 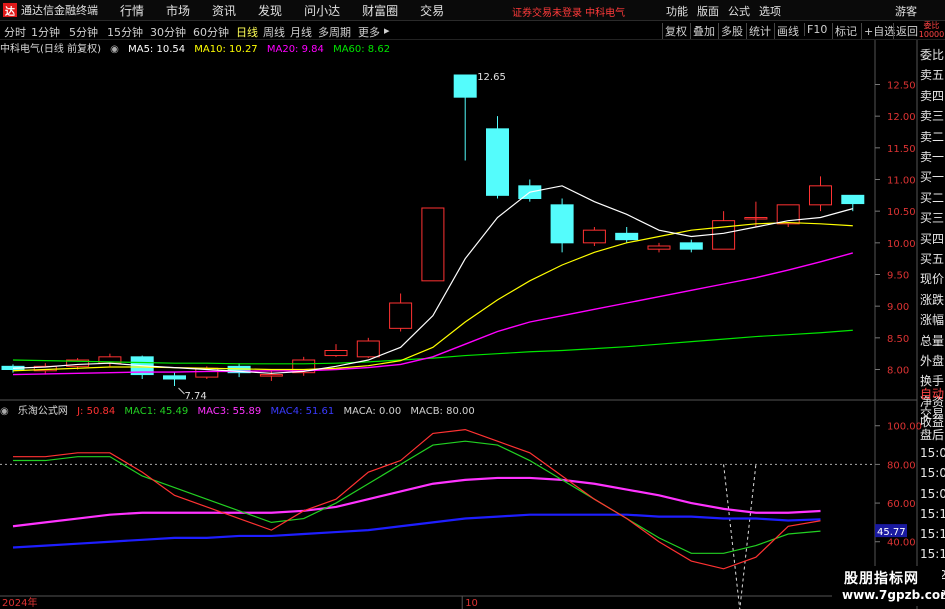 I want to click on main-tick-label: 11.00, so click(x=901, y=181).